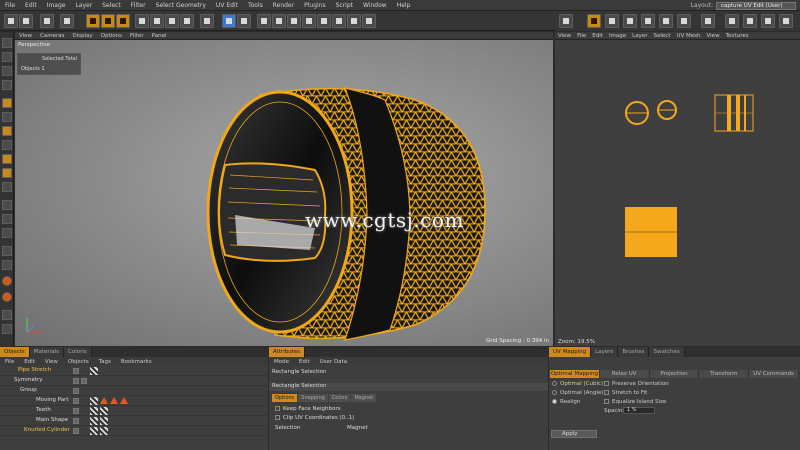  I want to click on subtab-magnet: Magnet, so click(364, 398).